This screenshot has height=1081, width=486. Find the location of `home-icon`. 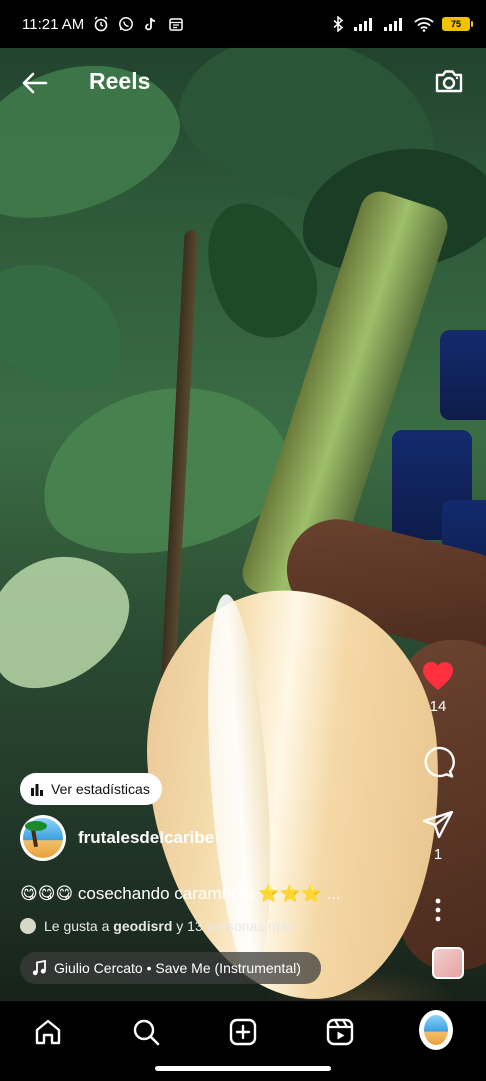

home-icon is located at coordinates (48, 1032).